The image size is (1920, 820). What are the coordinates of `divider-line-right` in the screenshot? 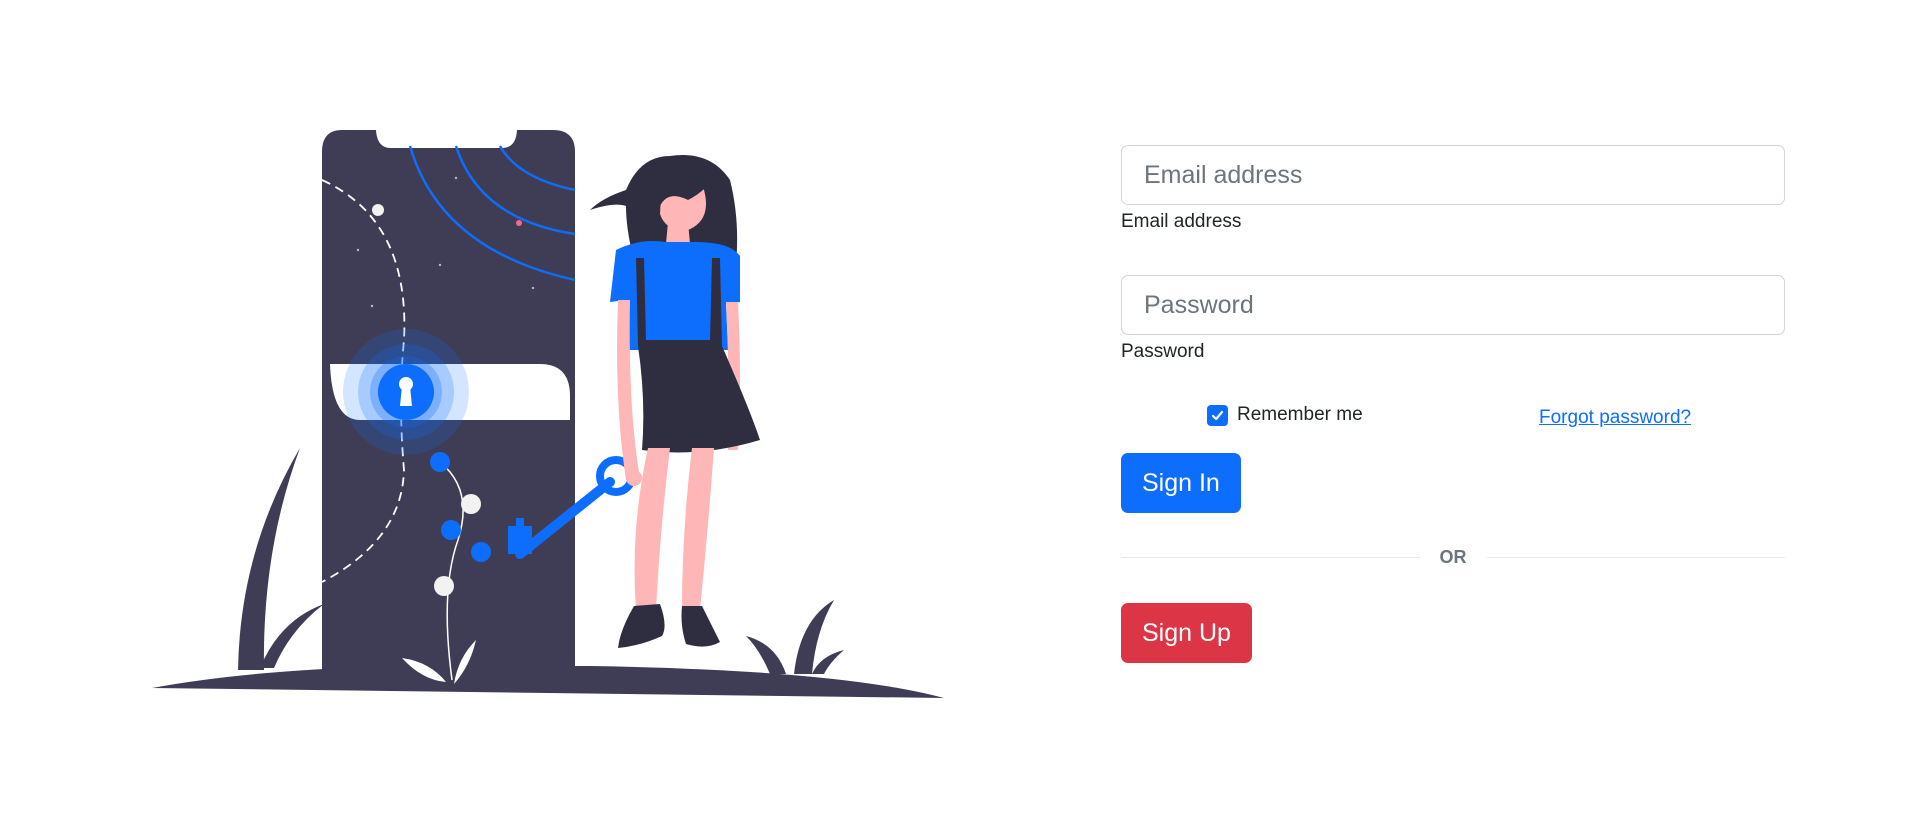 It's located at (1635, 557).